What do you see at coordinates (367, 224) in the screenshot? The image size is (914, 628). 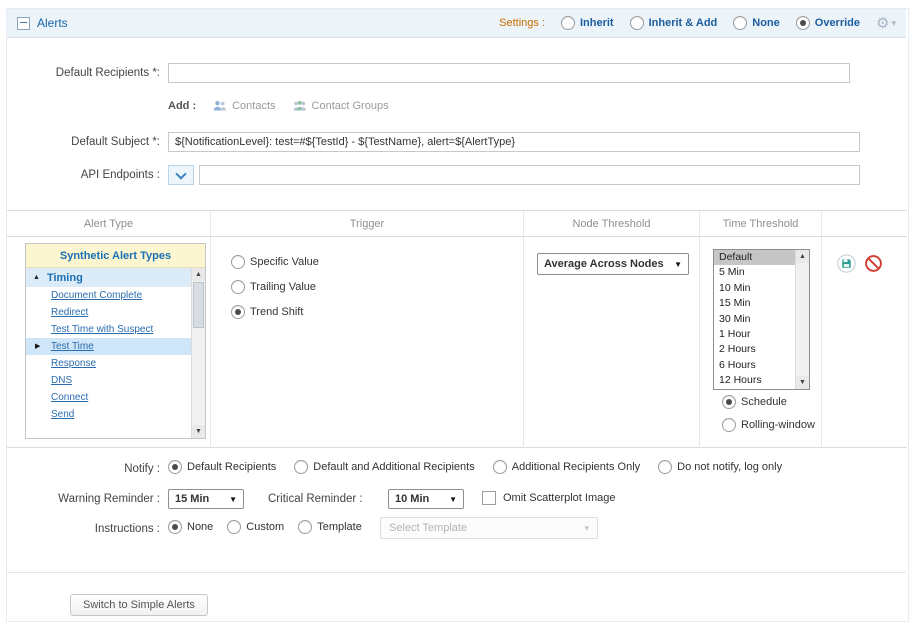 I see `column-header-trigger: Trigger` at bounding box center [367, 224].